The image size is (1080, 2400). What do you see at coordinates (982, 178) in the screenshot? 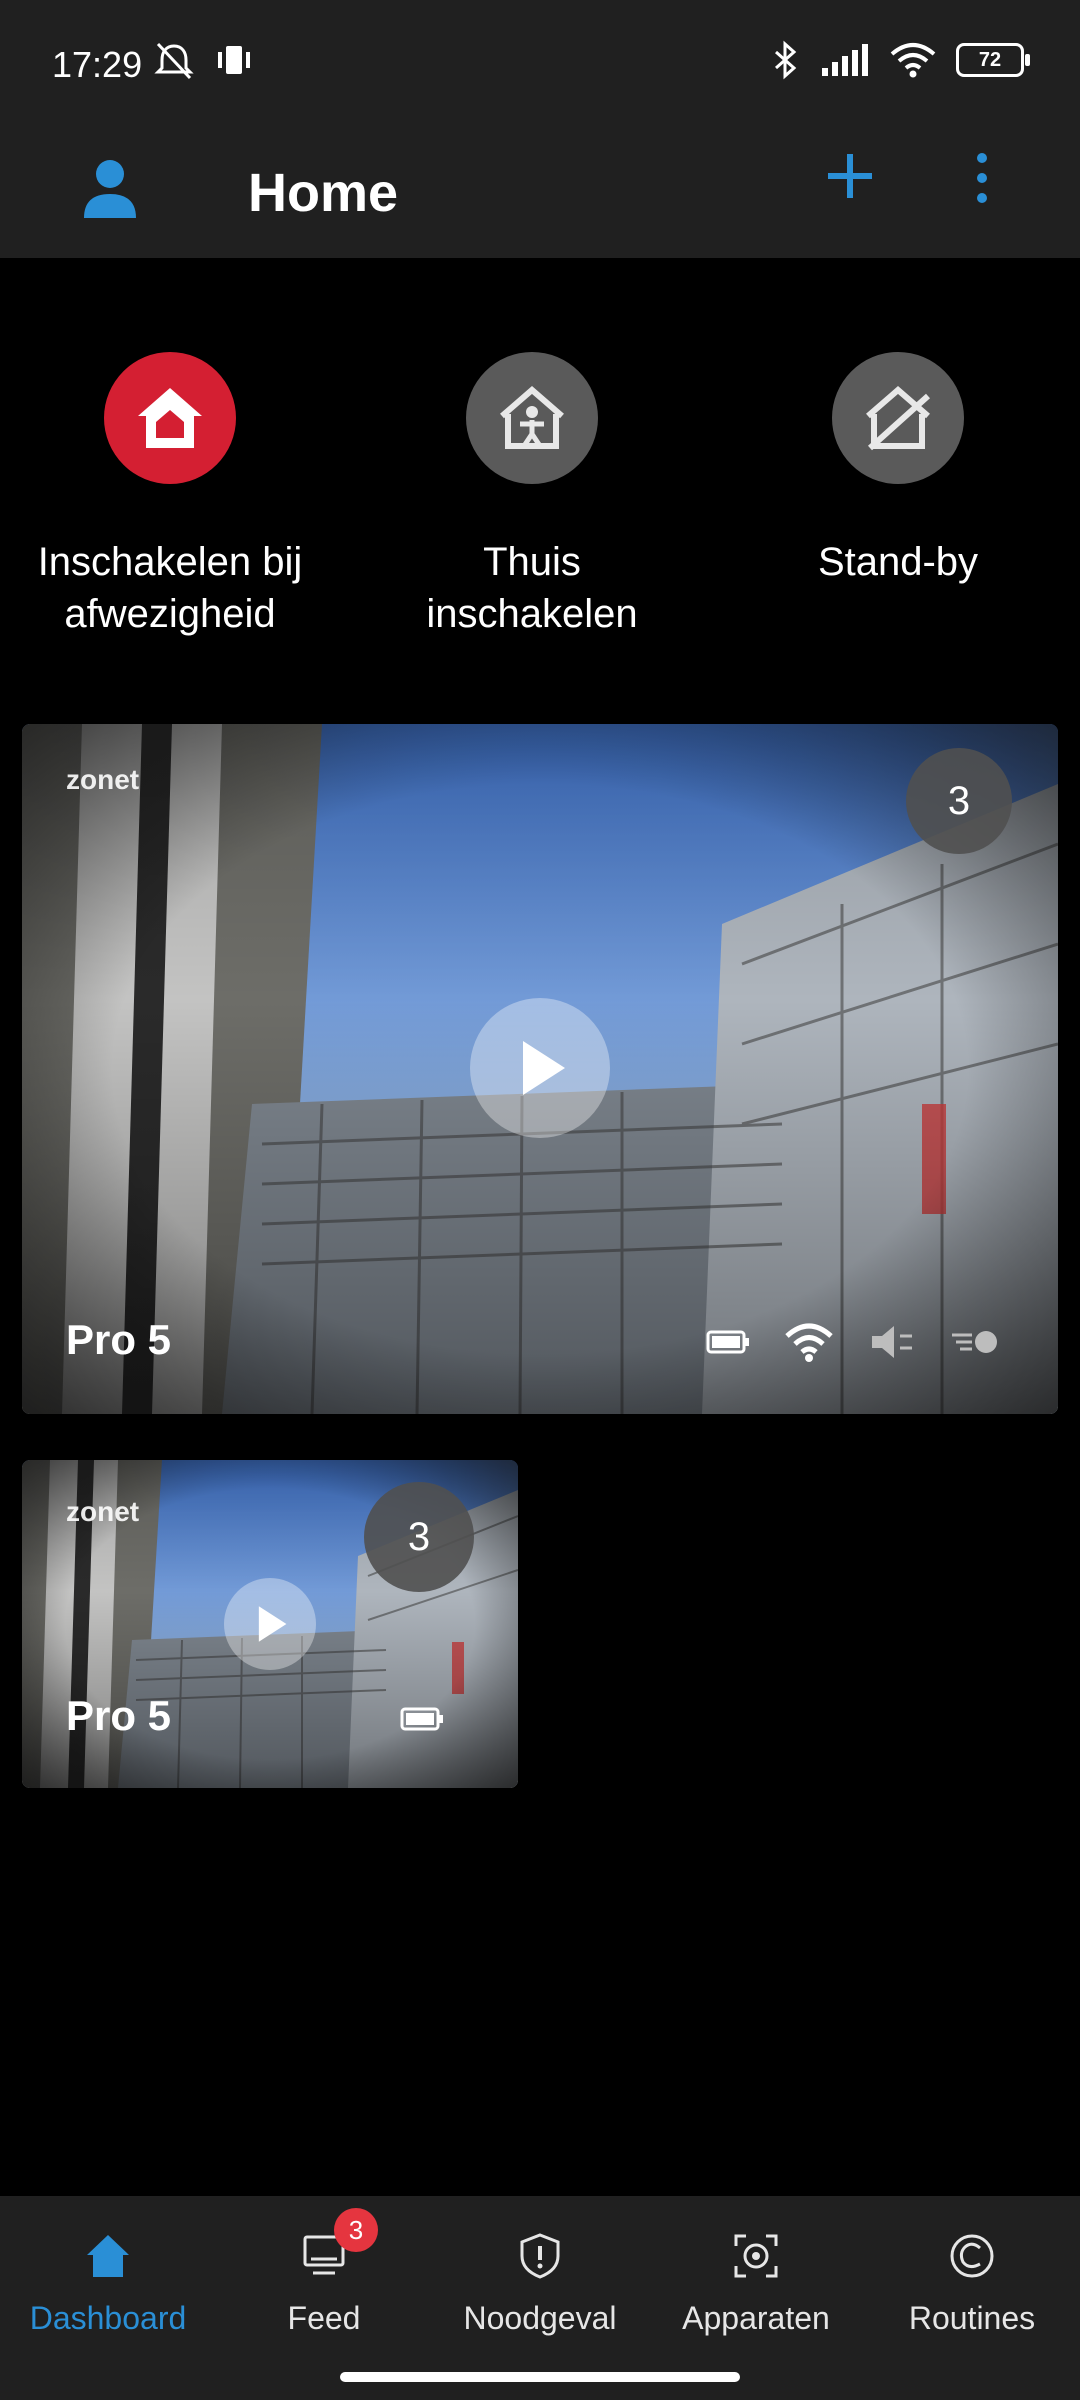
I see `more-vert-icon` at bounding box center [982, 178].